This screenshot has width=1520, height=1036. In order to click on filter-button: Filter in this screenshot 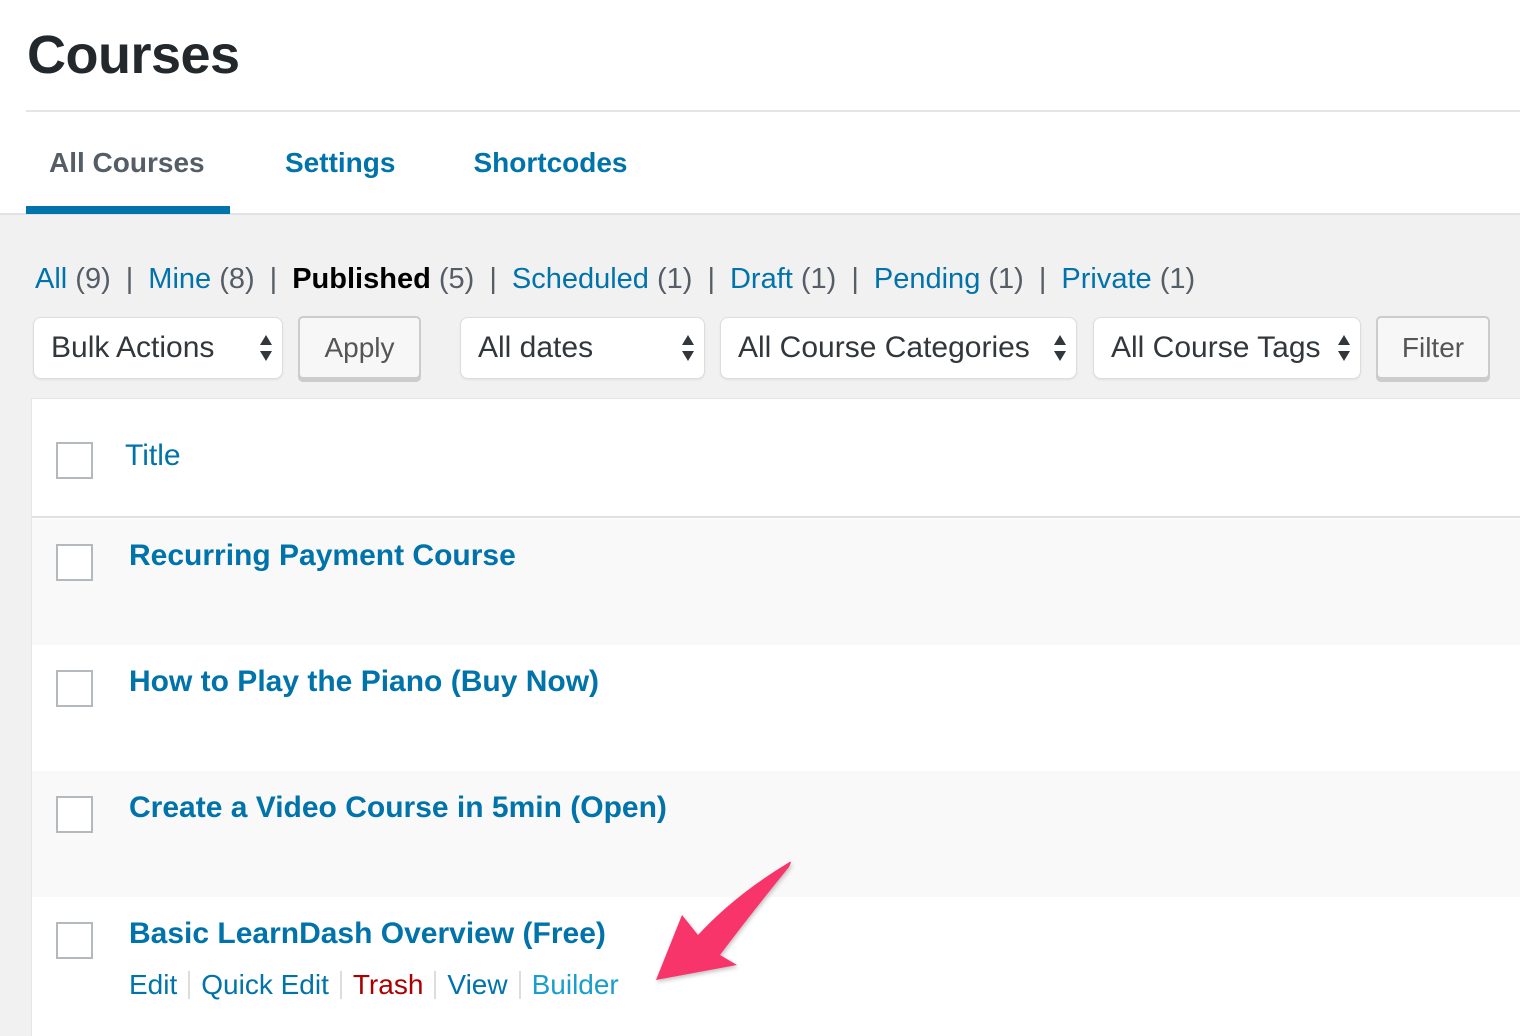, I will do `click(1433, 347)`.